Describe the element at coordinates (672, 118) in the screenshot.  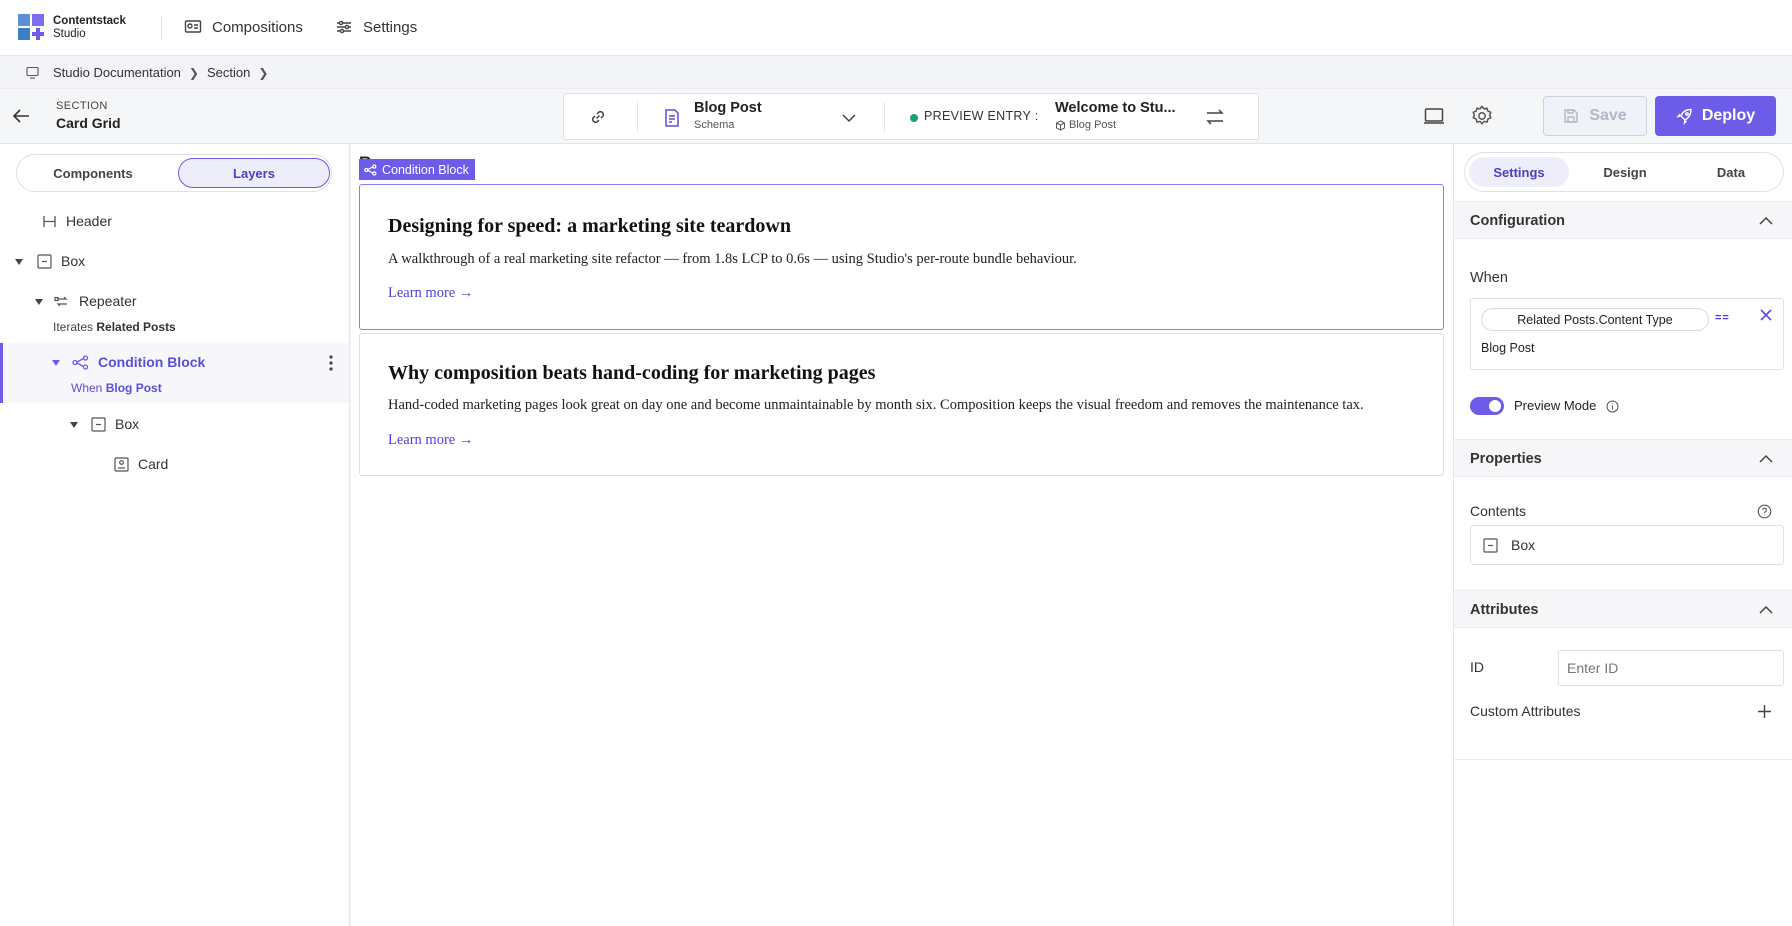
I see `schema-icon` at that location.